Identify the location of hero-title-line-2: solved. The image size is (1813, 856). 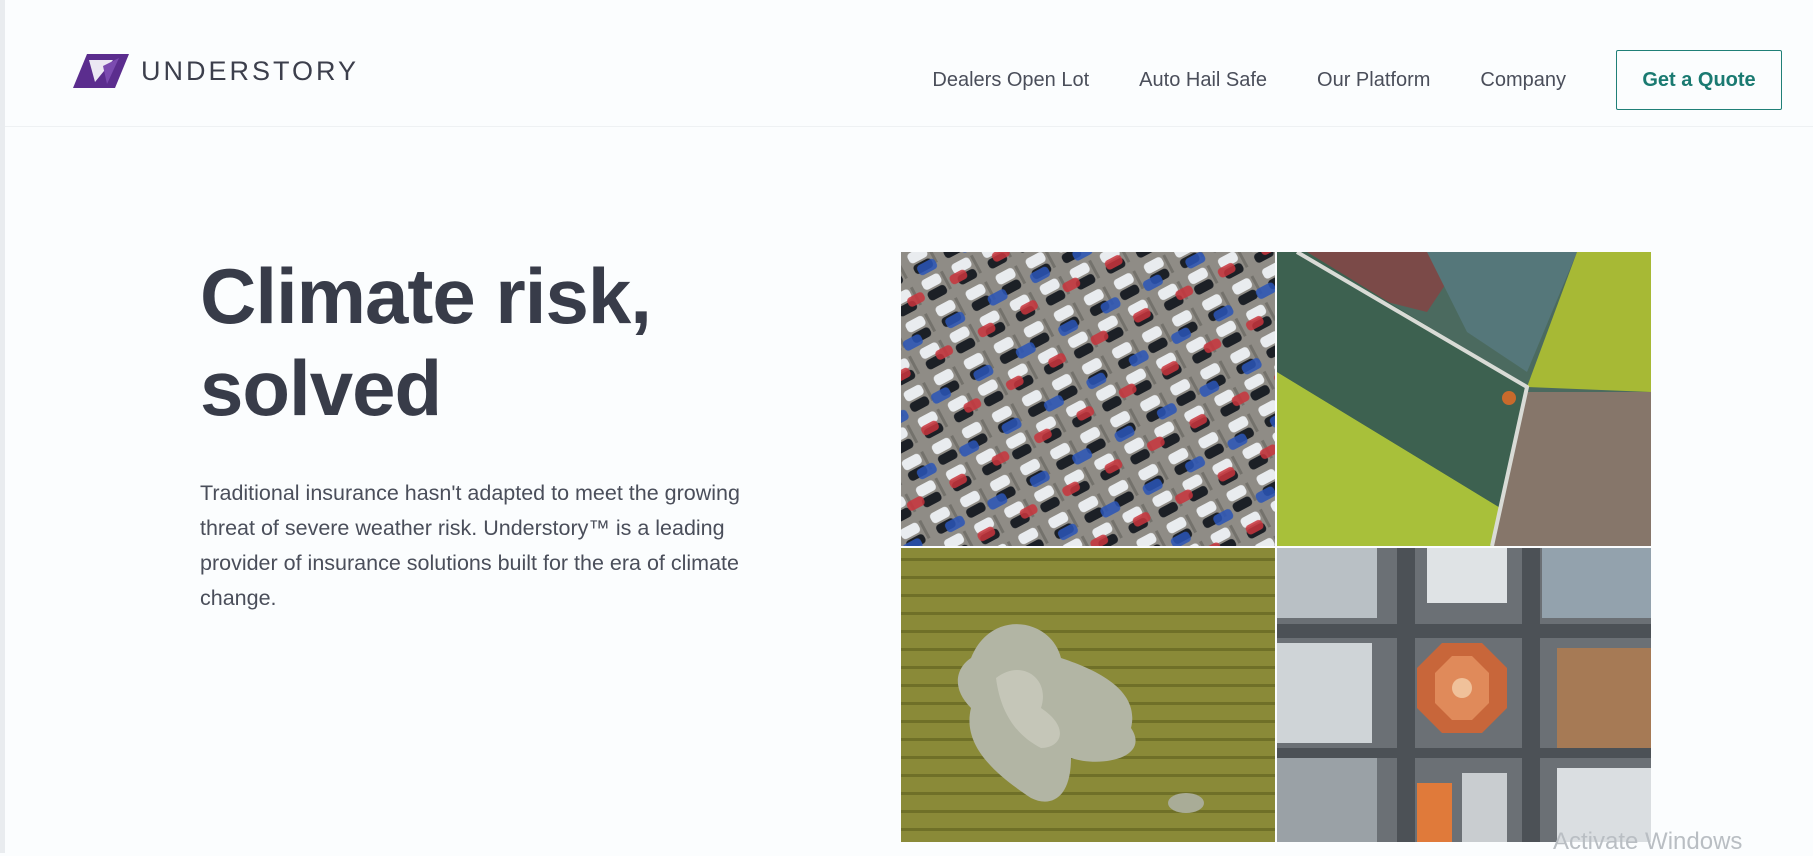
(321, 388).